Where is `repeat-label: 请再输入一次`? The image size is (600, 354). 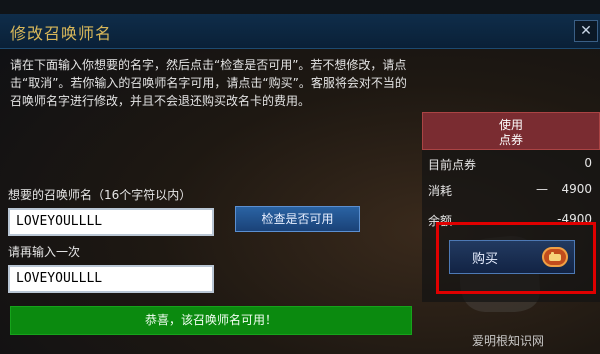
repeat-label: 请再输入一次 is located at coordinates (44, 252).